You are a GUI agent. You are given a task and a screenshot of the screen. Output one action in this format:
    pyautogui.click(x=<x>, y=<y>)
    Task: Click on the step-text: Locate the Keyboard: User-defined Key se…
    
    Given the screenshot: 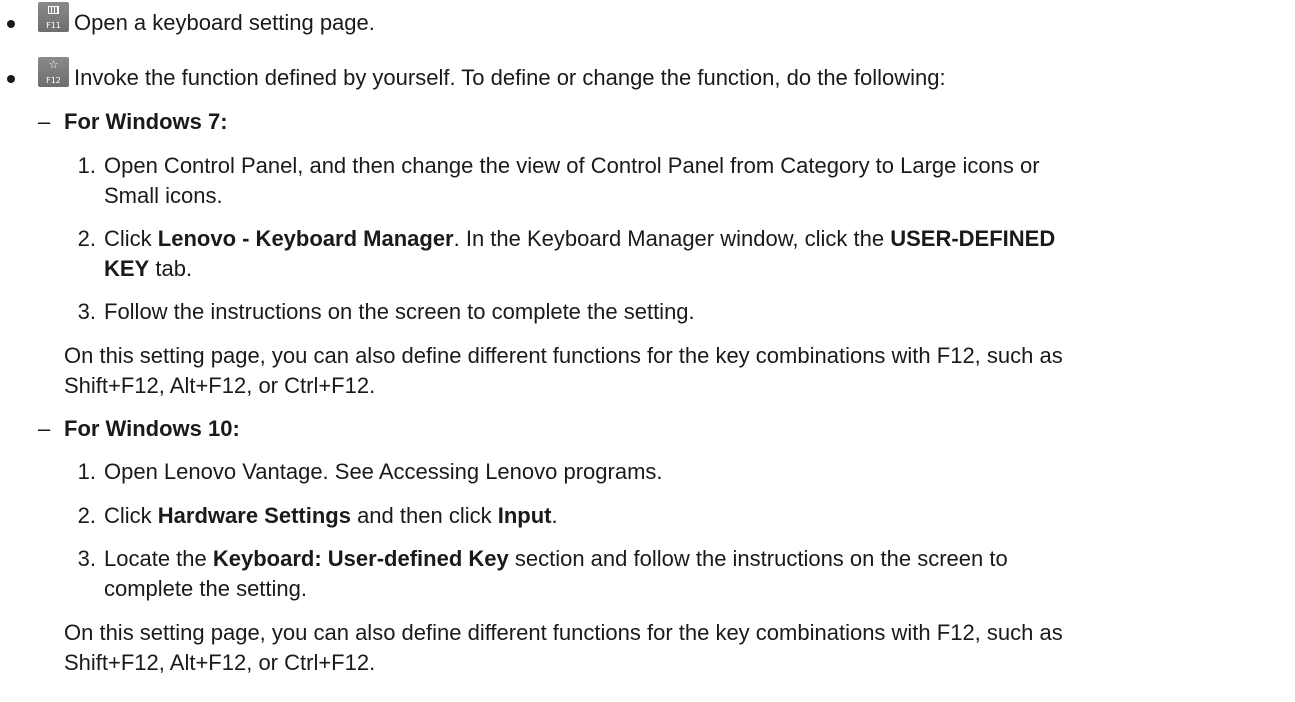 What is the action you would take?
    pyautogui.click(x=556, y=558)
    